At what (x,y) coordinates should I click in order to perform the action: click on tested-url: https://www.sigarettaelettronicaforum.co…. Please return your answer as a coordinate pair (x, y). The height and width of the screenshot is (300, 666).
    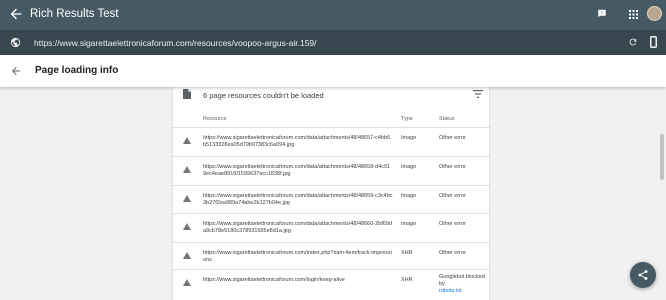
    Looking at the image, I should click on (175, 43).